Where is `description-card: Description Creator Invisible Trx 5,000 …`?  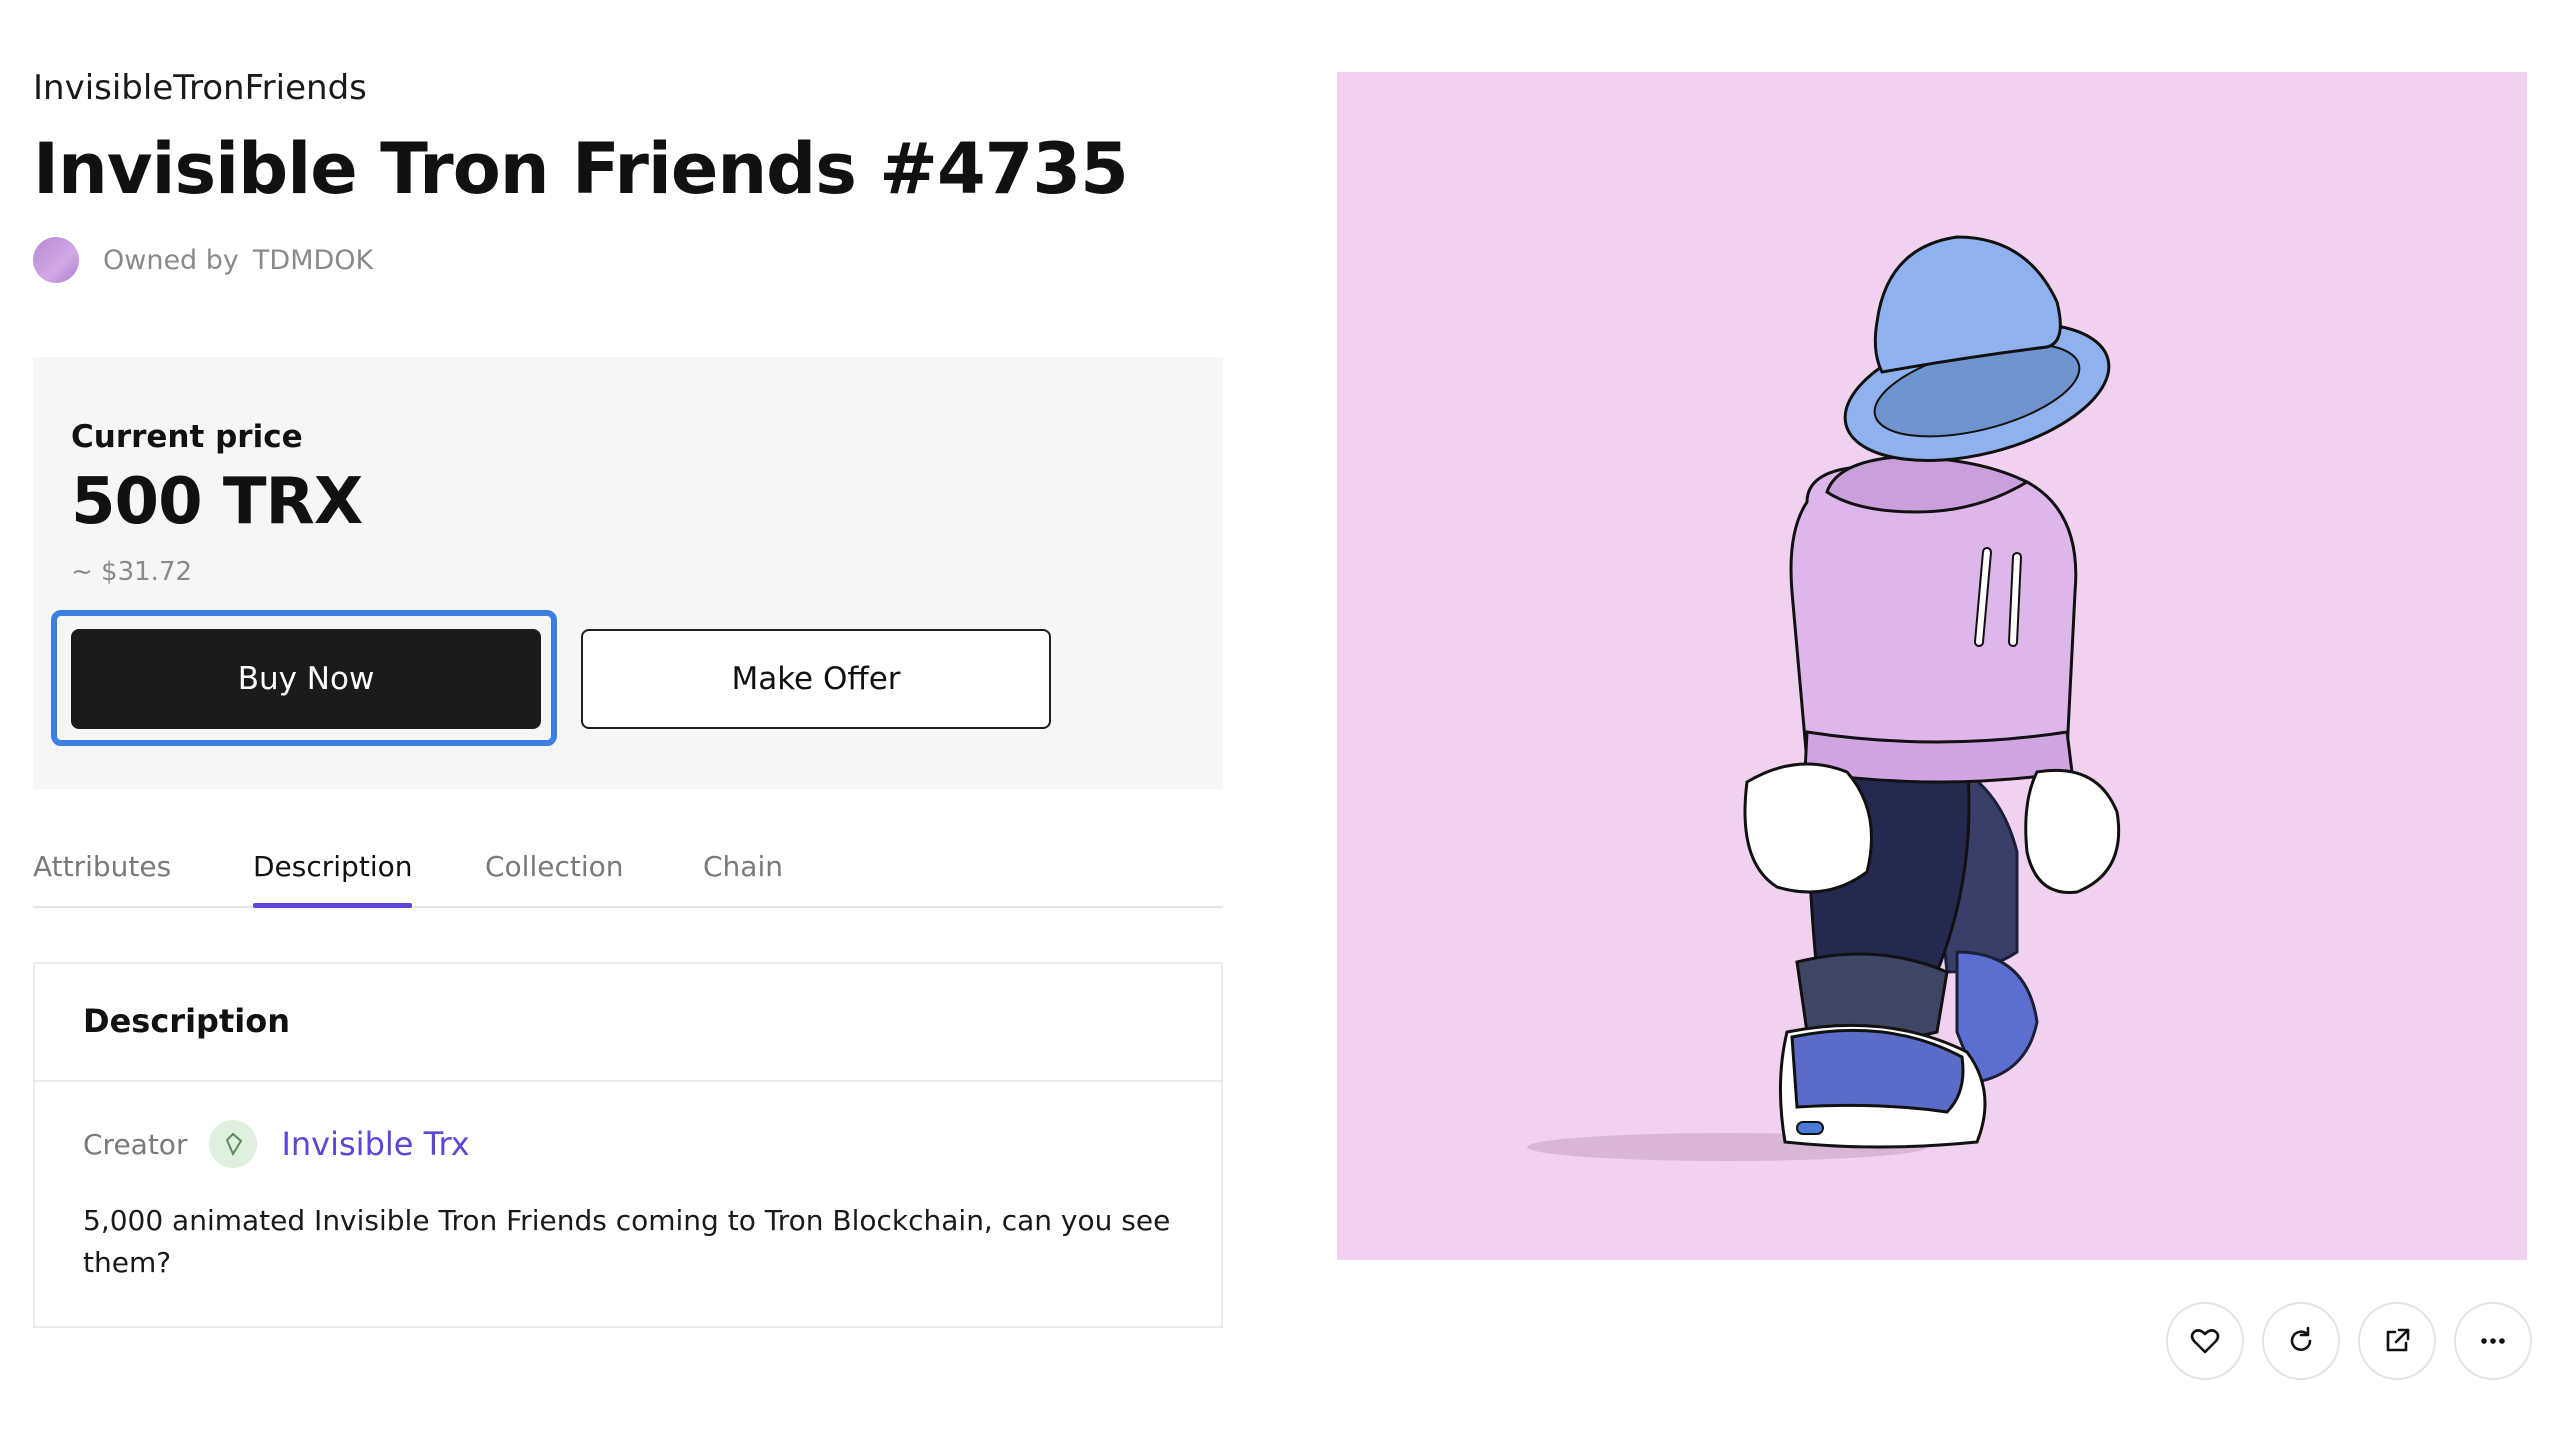
description-card: Description Creator Invisible Trx 5,000 … is located at coordinates (628, 1145).